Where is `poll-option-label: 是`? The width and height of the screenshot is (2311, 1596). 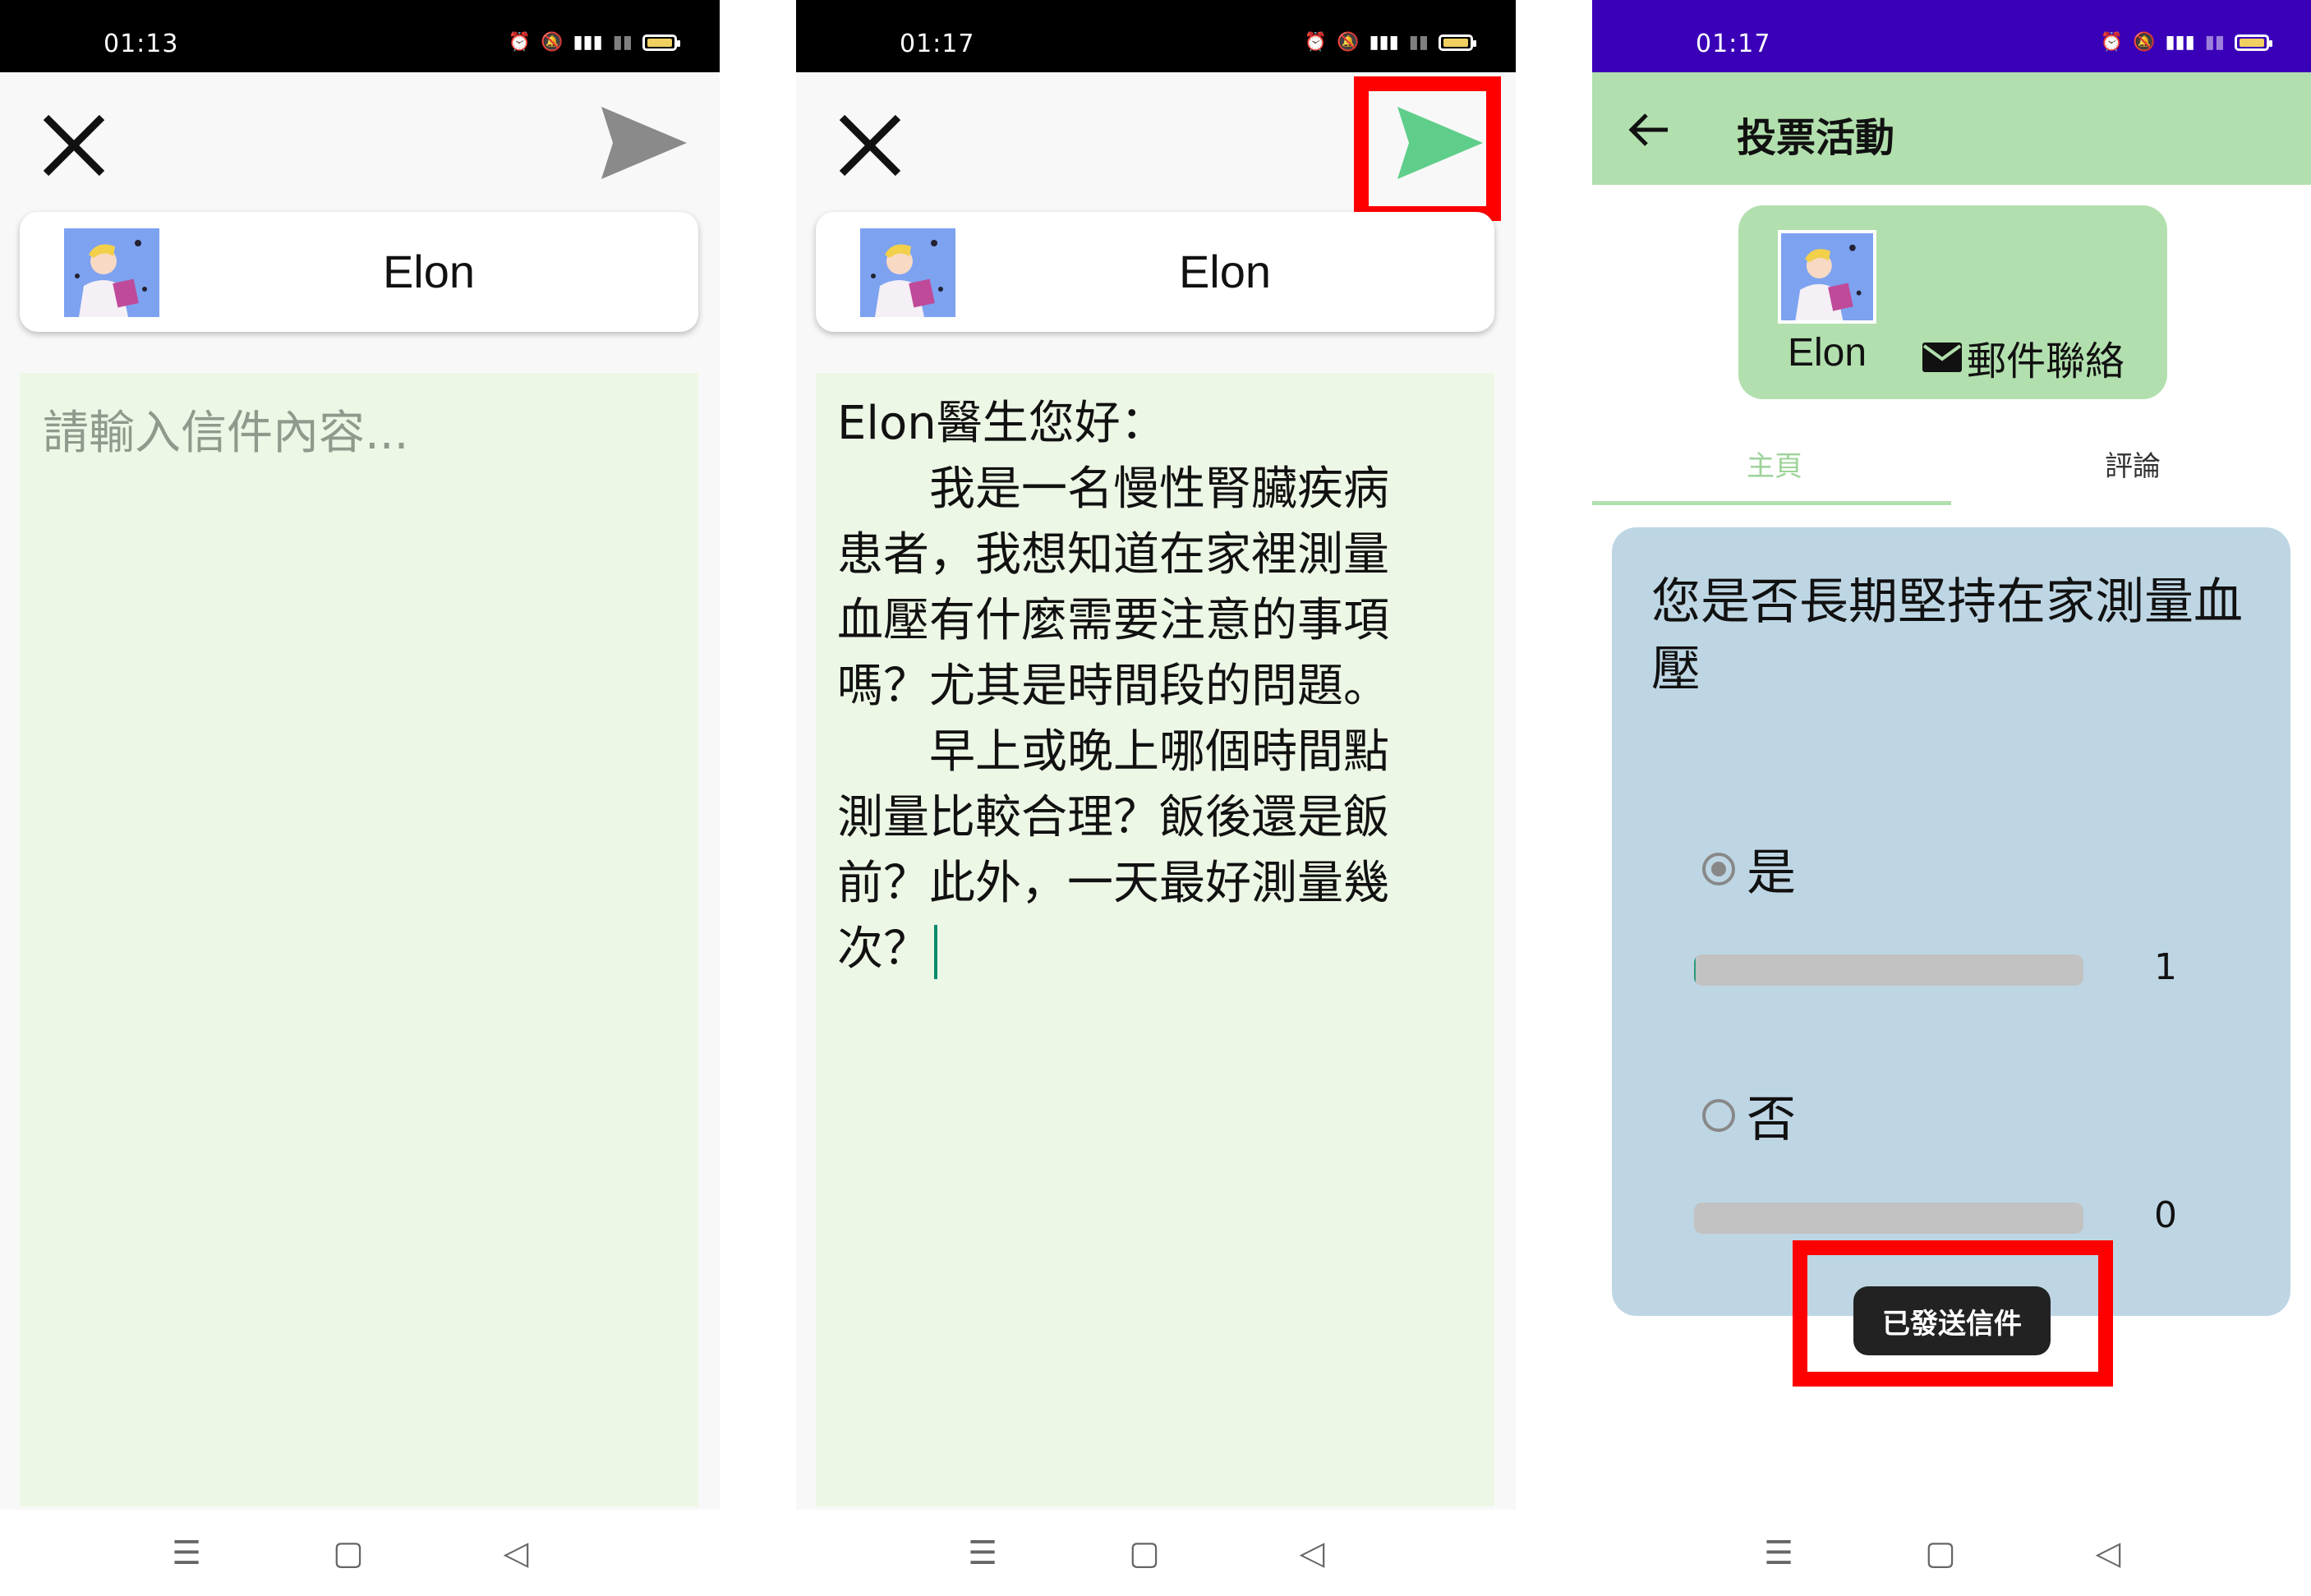 poll-option-label: 是 is located at coordinates (1771, 873).